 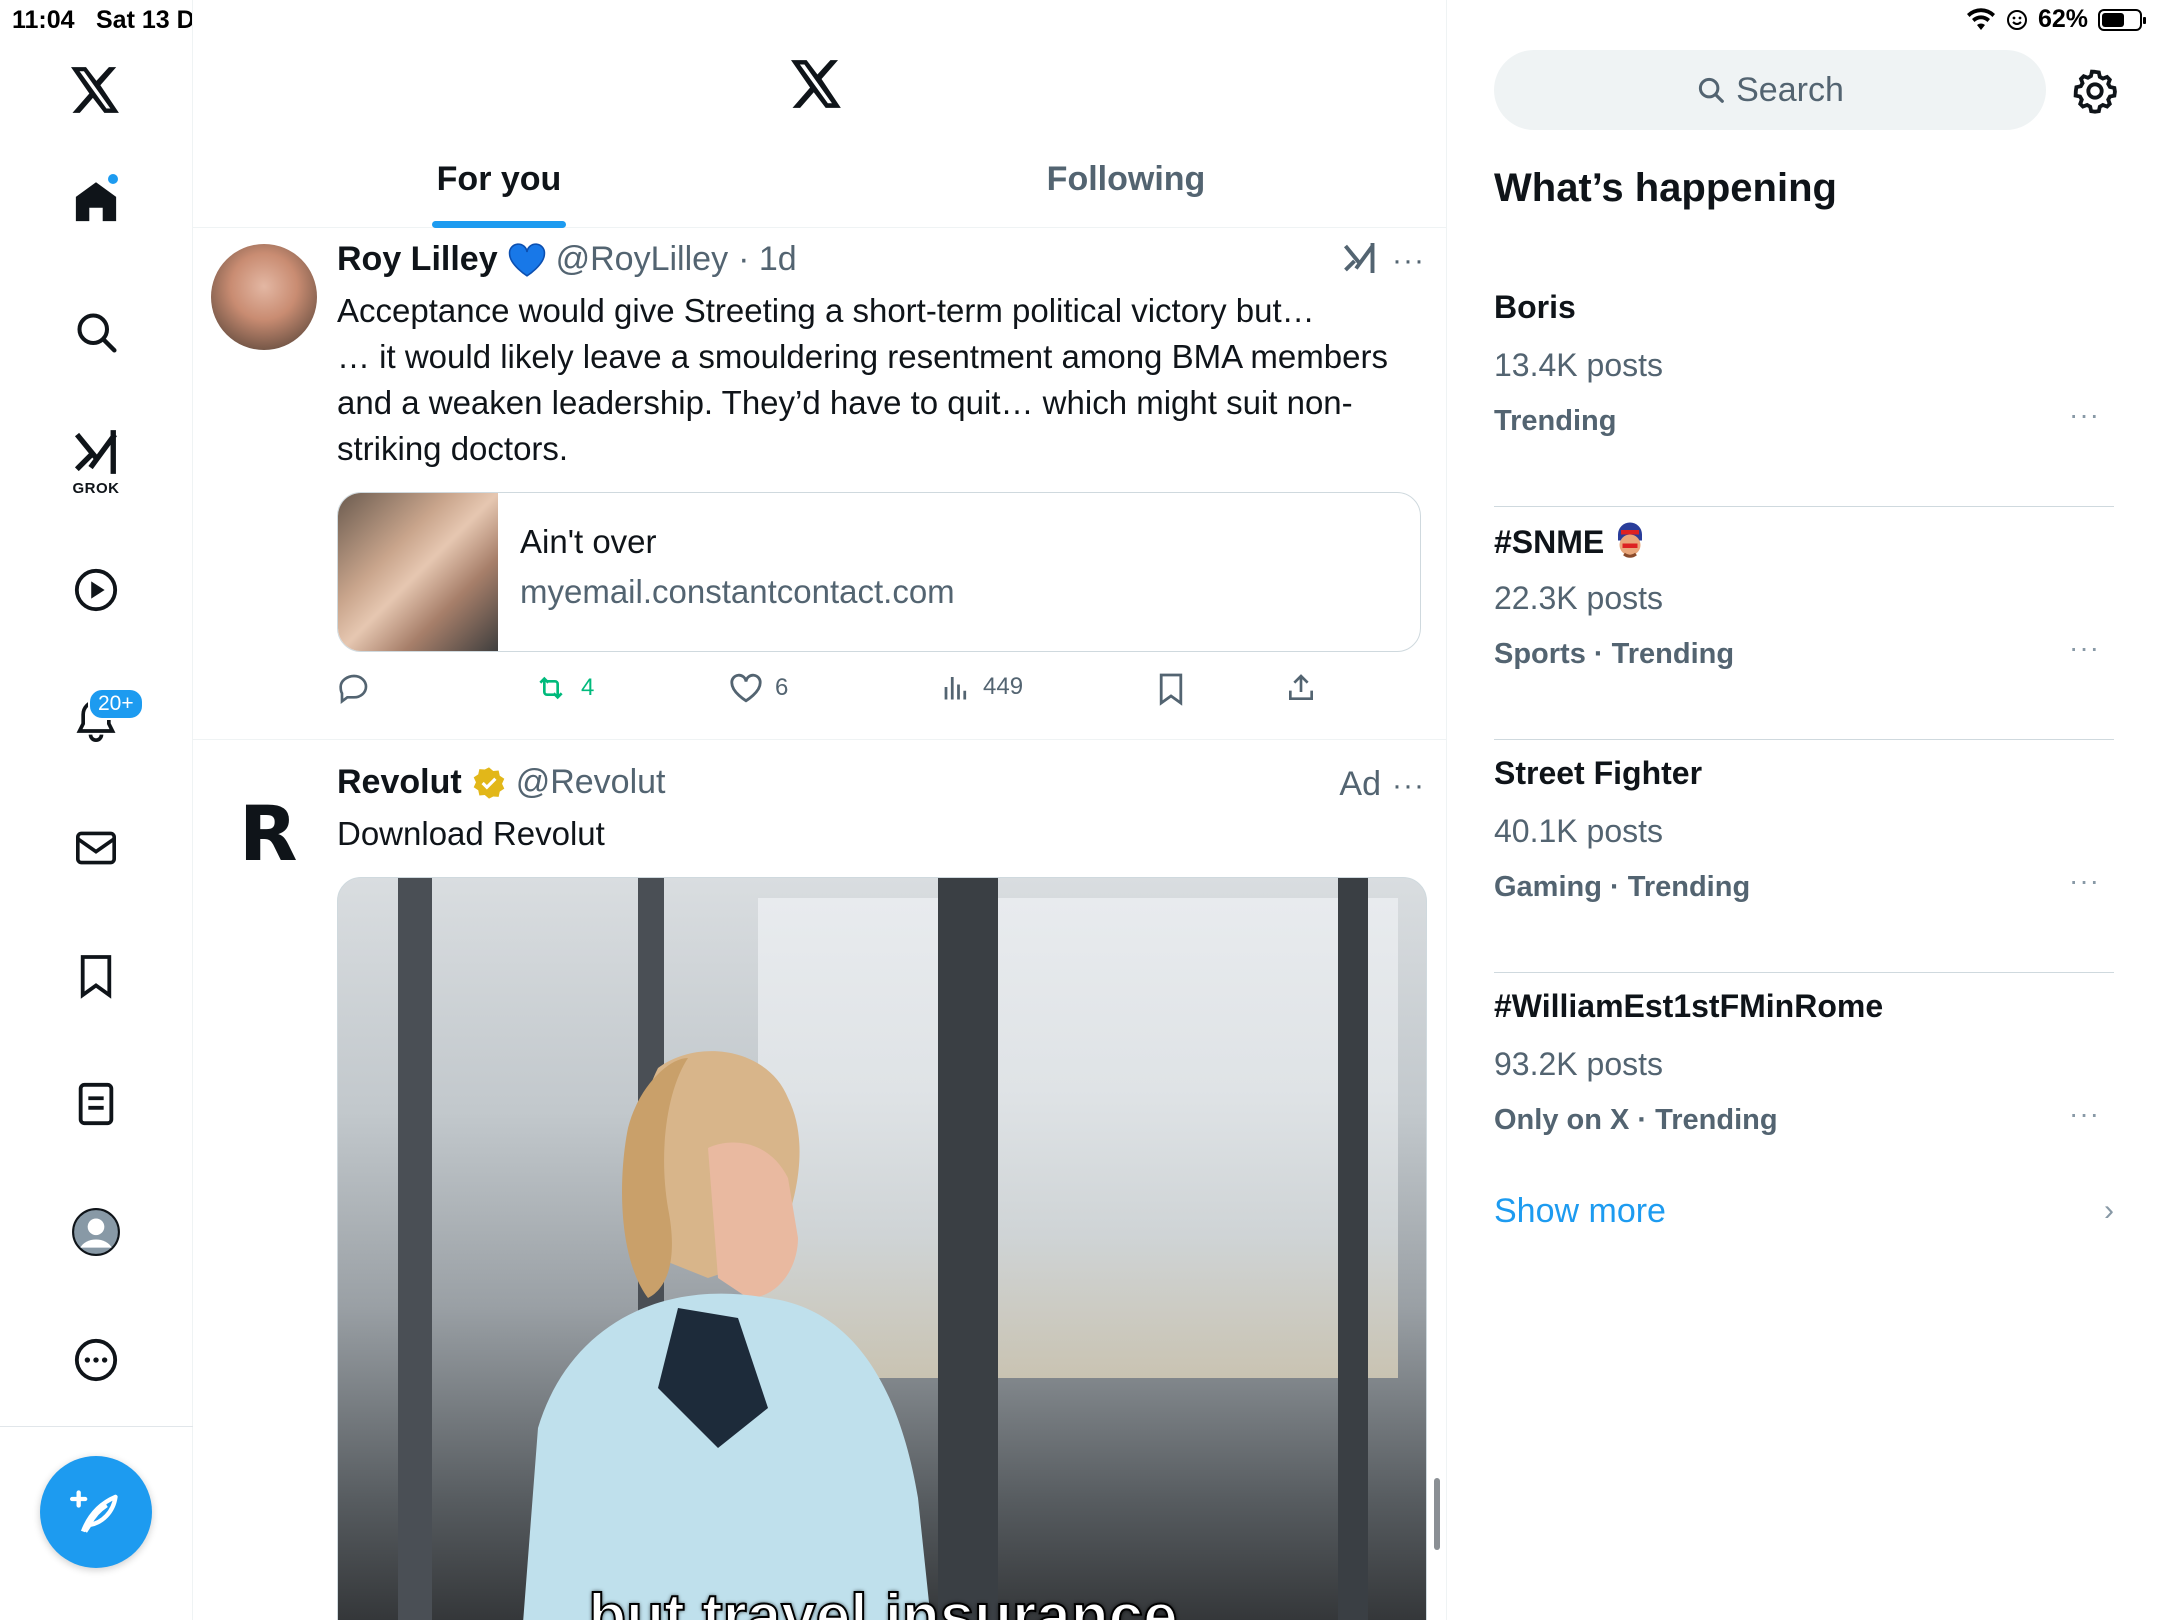 I want to click on trend-name: #WilliamEst1stFMinRome, so click(x=1689, y=1006).